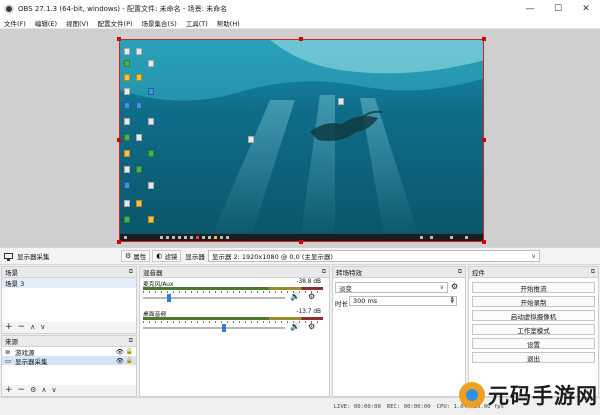 The width and height of the screenshot is (600, 415). What do you see at coordinates (452, 300) in the screenshot?
I see `spinner-arrows-icon: ▲ ▼` at bounding box center [452, 300].